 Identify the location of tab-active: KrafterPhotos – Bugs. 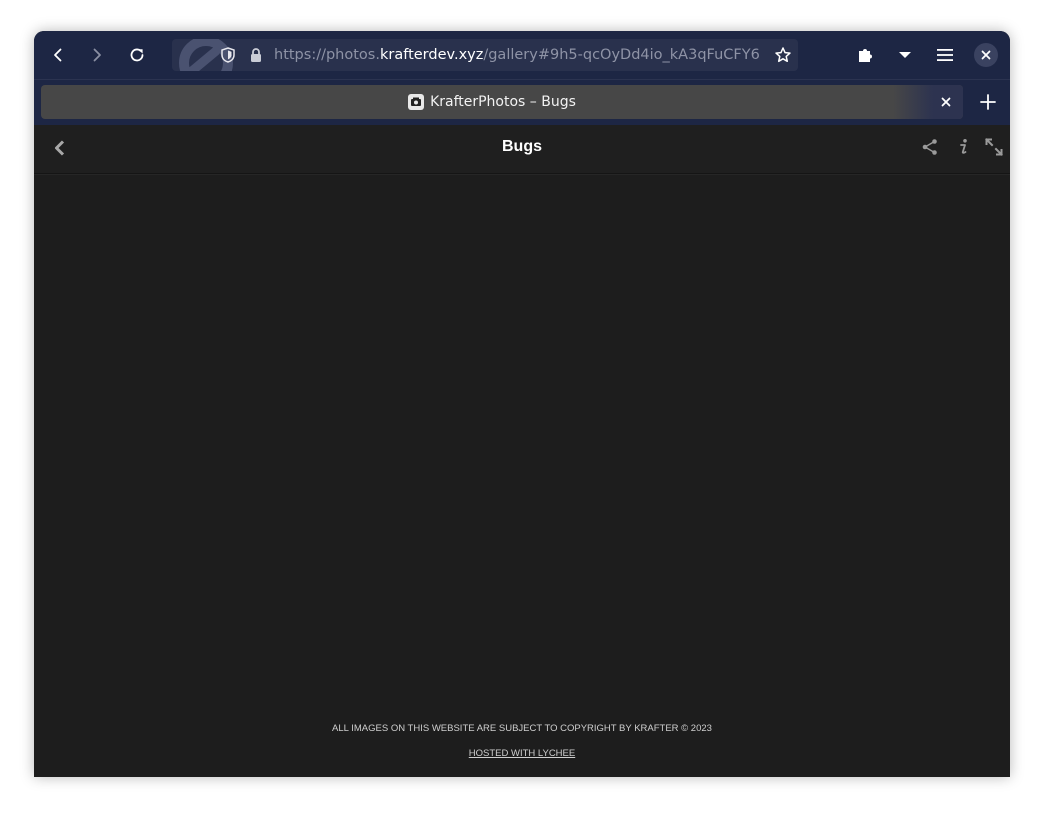
(502, 102).